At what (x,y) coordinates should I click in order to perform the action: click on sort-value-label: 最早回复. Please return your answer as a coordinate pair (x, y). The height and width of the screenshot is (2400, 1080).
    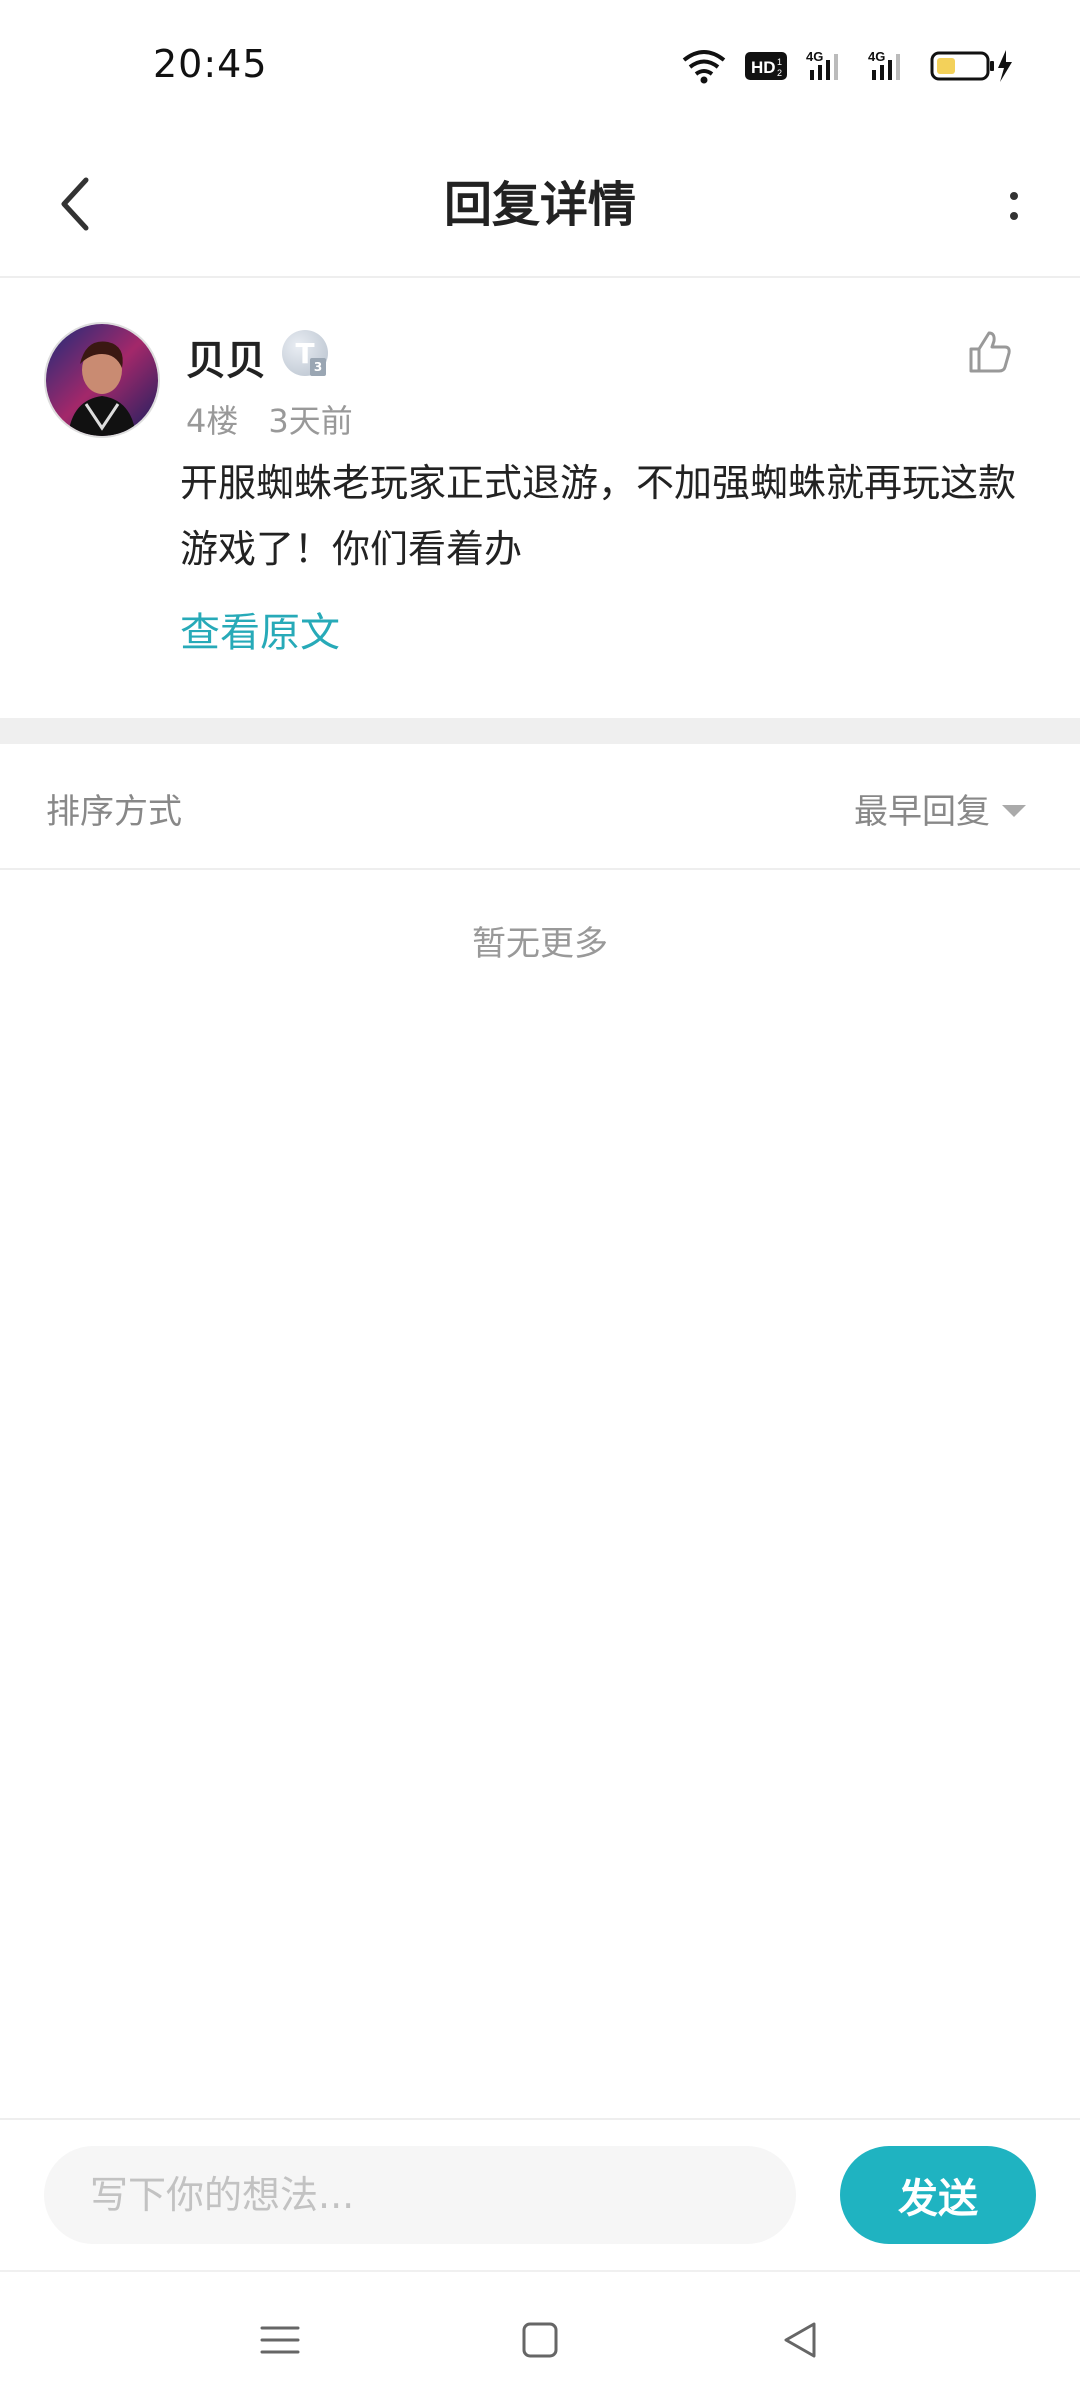
    Looking at the image, I should click on (922, 812).